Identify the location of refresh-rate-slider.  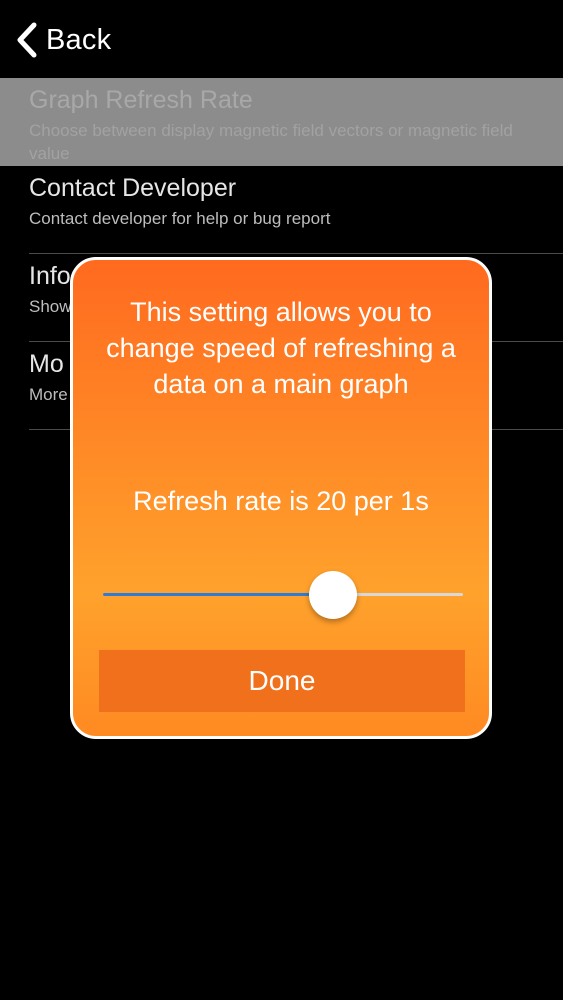
(283, 595).